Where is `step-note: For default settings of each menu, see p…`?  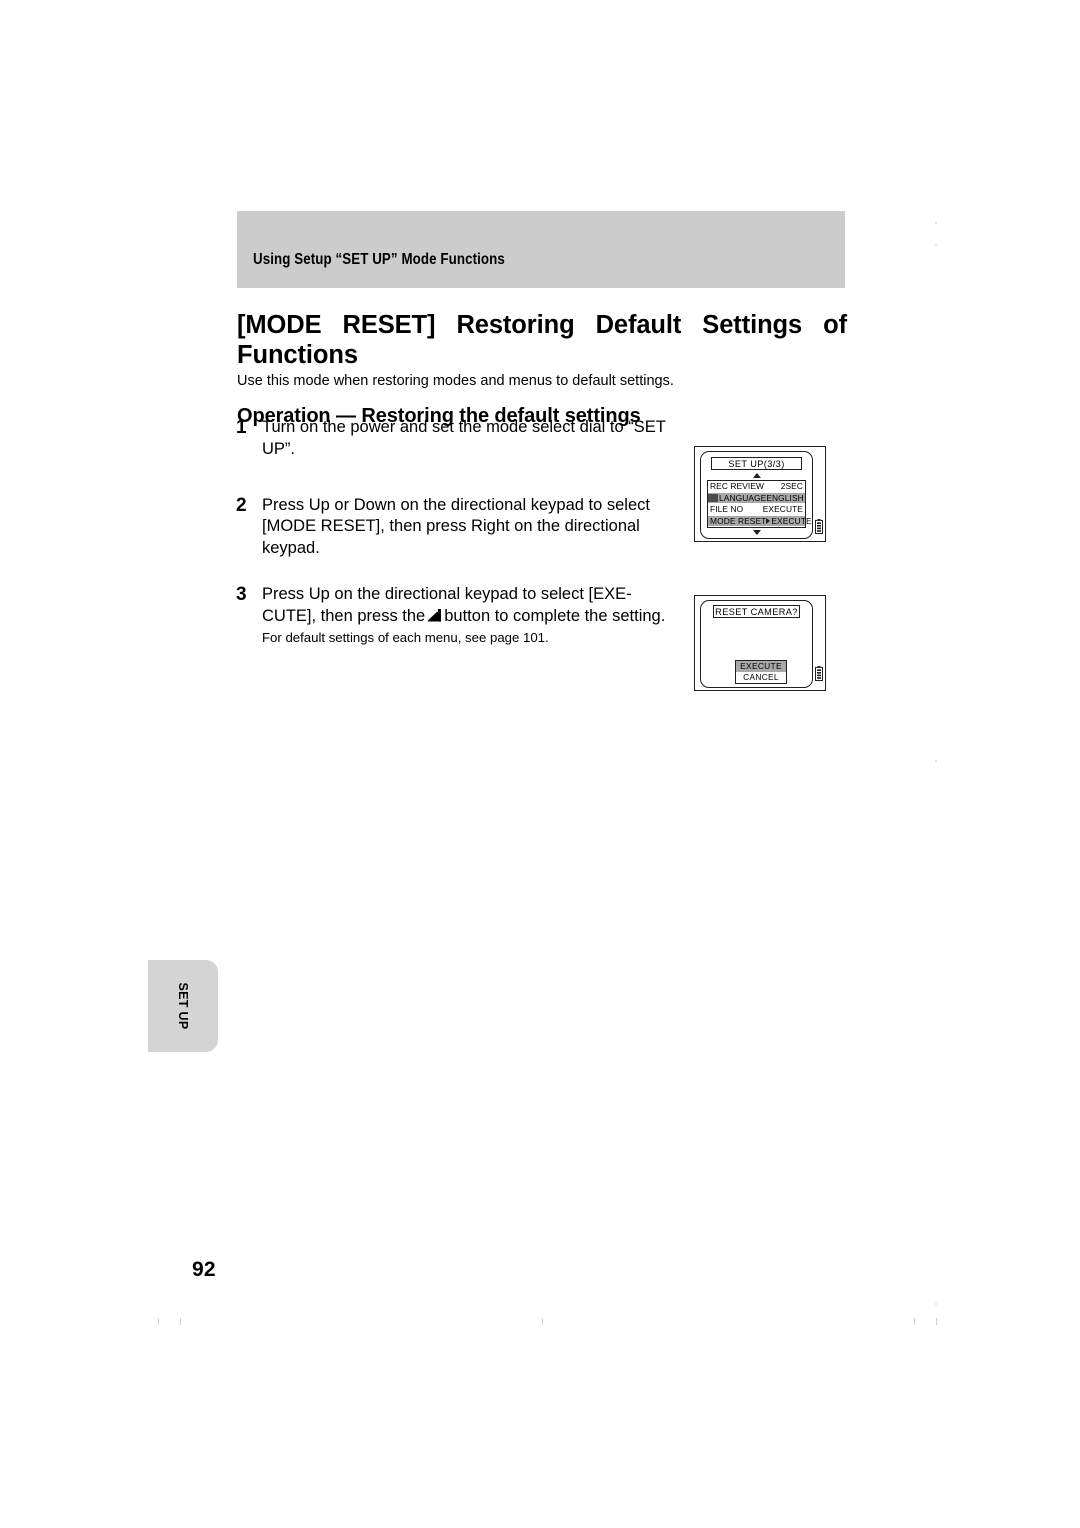
step-note: For default settings of each menu, see p… is located at coordinates (405, 638).